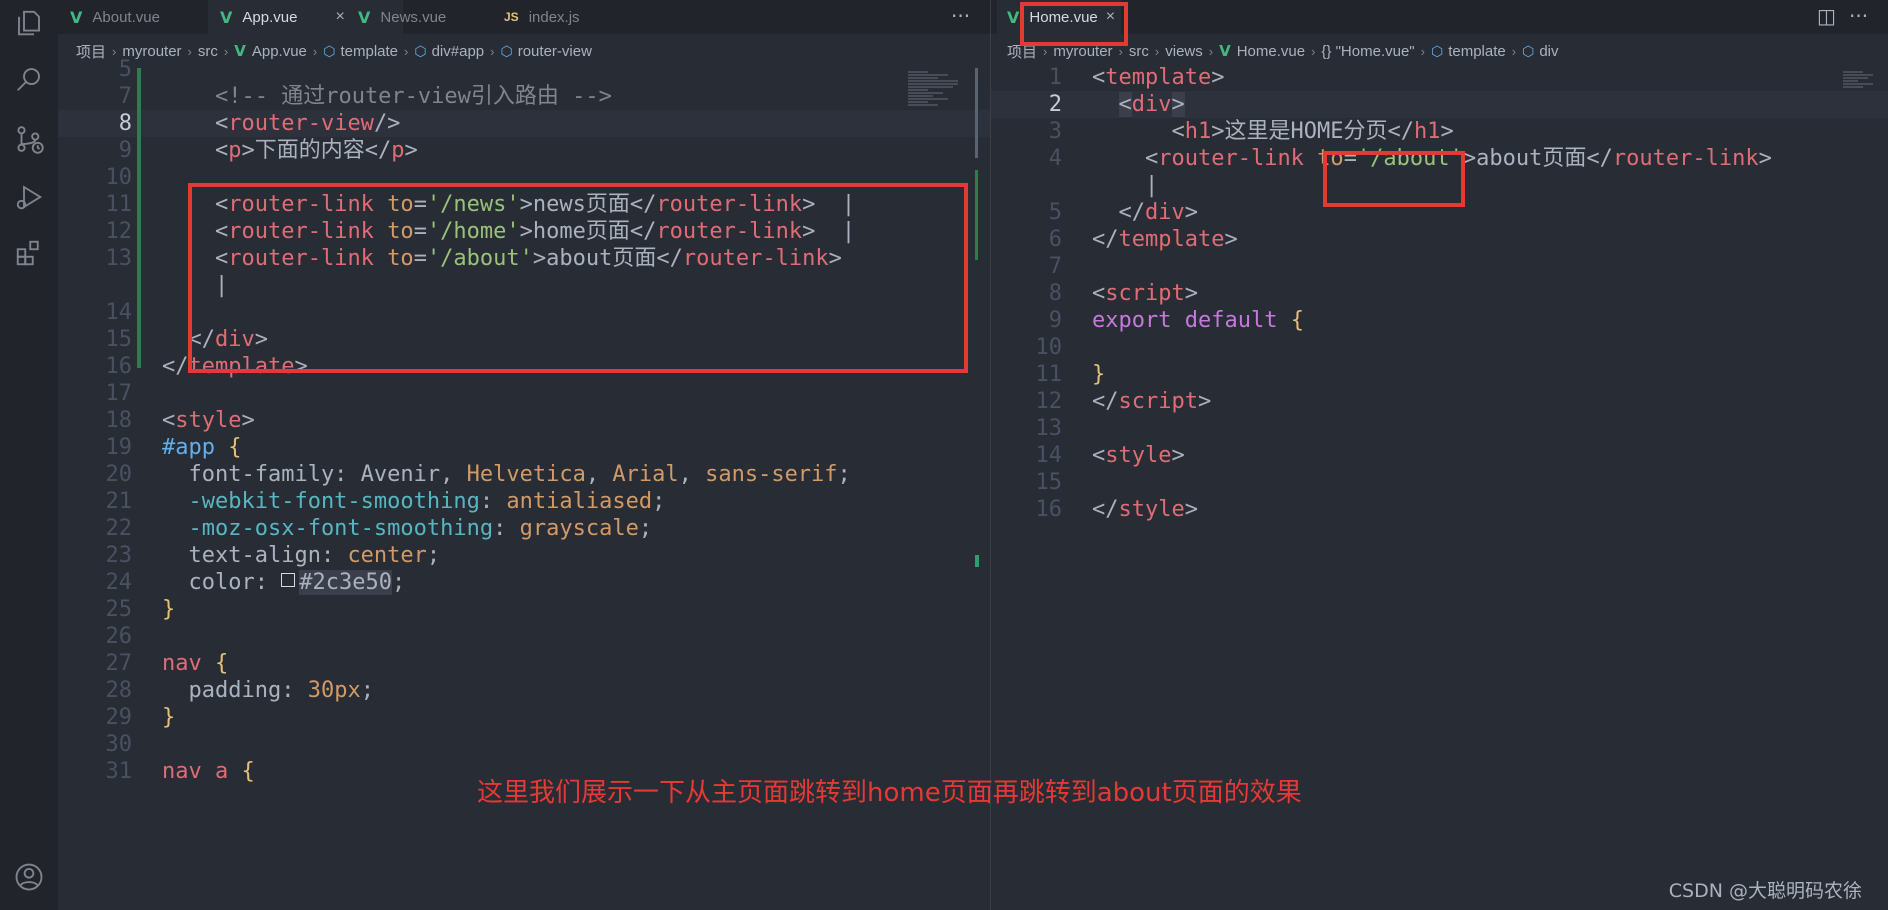  Describe the element at coordinates (1049, 374) in the screenshot. I see `line-number: 11` at that location.